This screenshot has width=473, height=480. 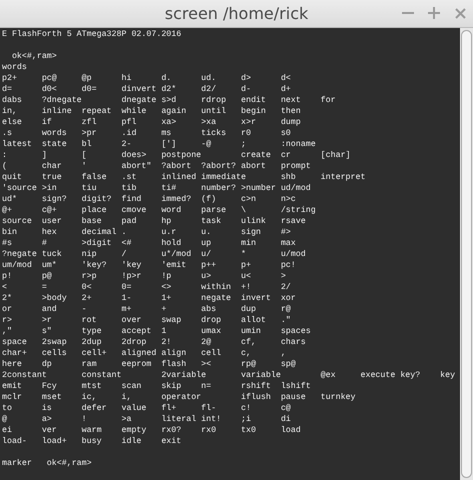 What do you see at coordinates (144, 277) in the screenshot?
I see `output-line: p! p@ r>p !p>r !p u> u< >` at bounding box center [144, 277].